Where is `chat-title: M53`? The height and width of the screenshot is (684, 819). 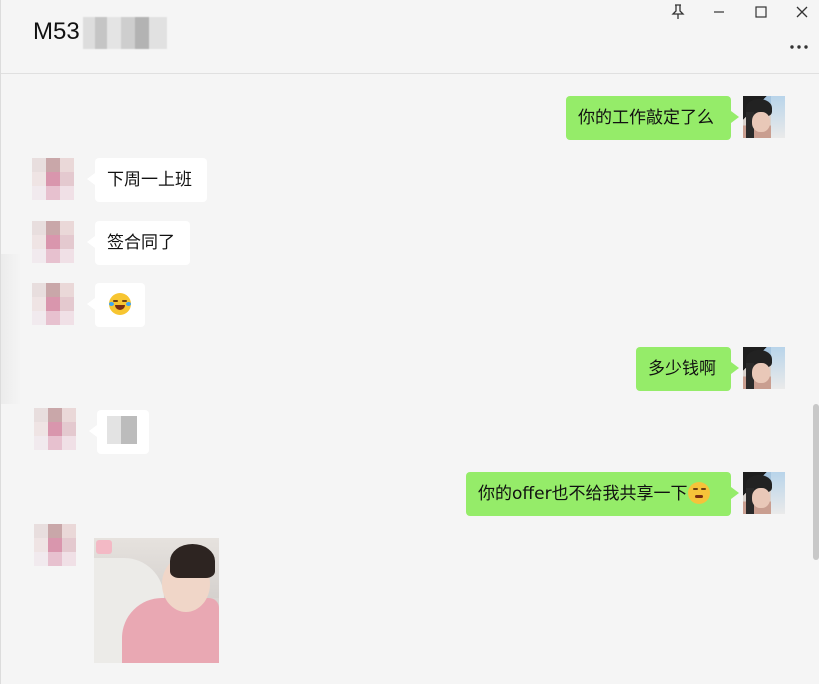 chat-title: M53 is located at coordinates (56, 31).